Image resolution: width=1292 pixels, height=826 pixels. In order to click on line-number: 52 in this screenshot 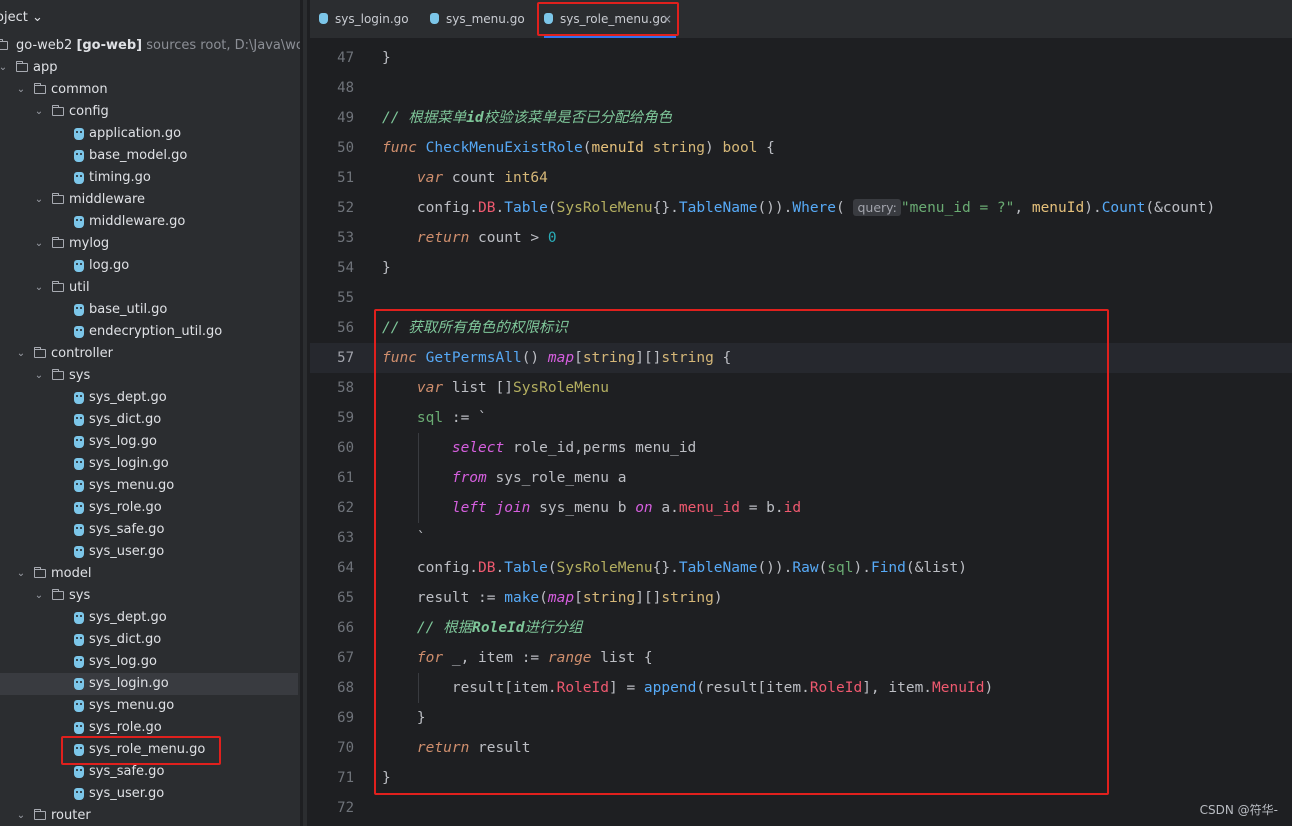, I will do `click(334, 208)`.